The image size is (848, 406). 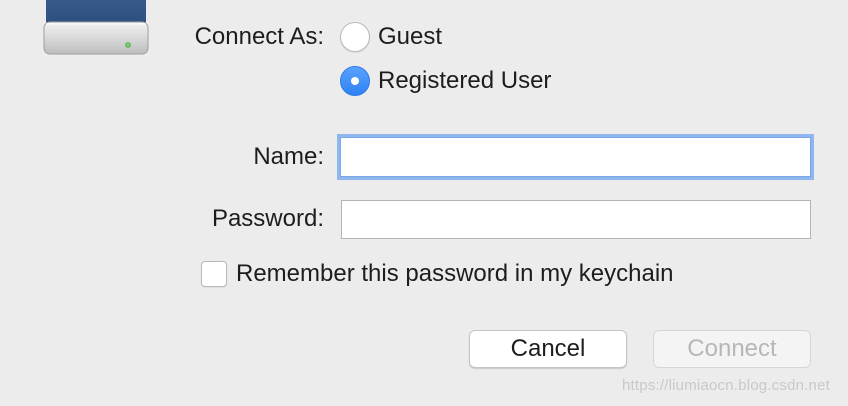 What do you see at coordinates (455, 274) in the screenshot?
I see `remember-password-label: Remember this password in my keychain` at bounding box center [455, 274].